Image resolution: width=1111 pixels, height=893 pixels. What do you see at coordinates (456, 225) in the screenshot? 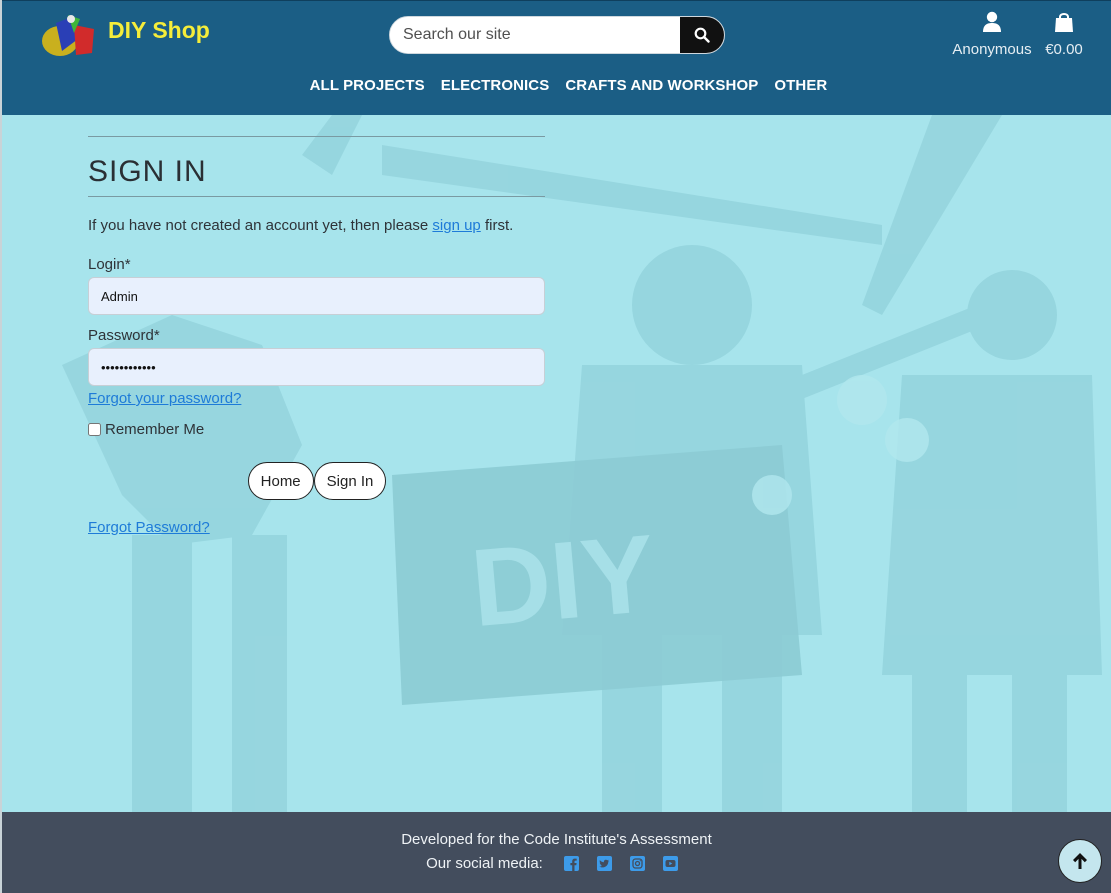
I see `signup-link: sign up` at bounding box center [456, 225].